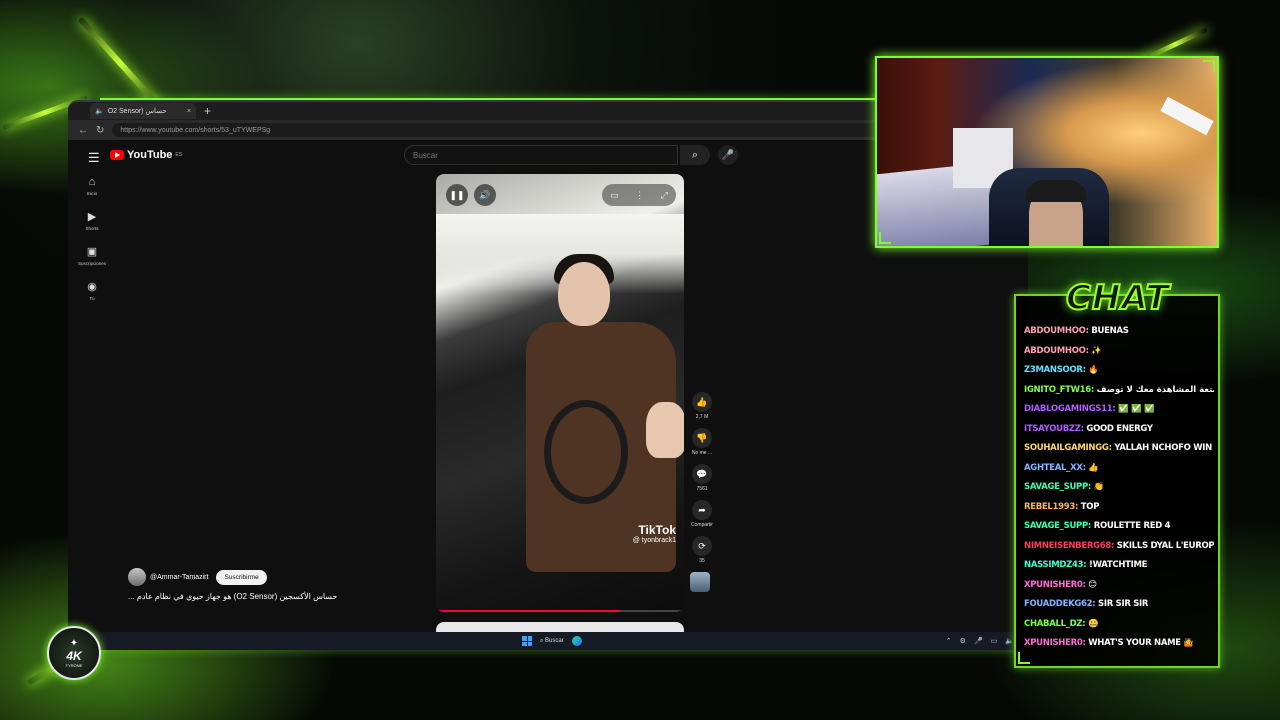 Image resolution: width=1280 pixels, height=720 pixels. Describe the element at coordinates (137, 577) in the screenshot. I see `channel-avatar` at that location.